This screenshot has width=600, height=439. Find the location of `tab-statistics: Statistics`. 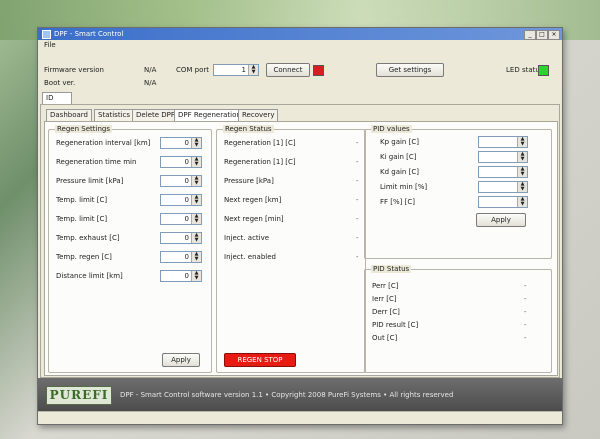

tab-statistics: Statistics is located at coordinates (114, 115).